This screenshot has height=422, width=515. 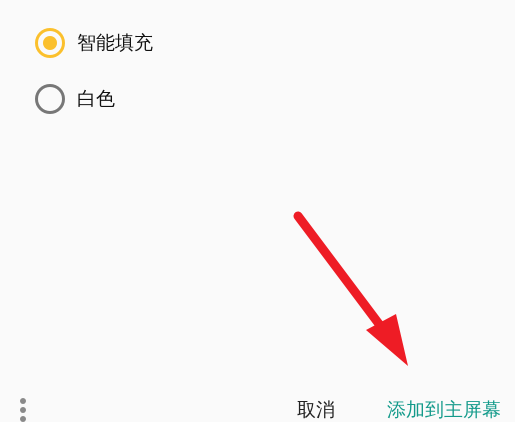 What do you see at coordinates (316, 409) in the screenshot?
I see `action-button: 取消` at bounding box center [316, 409].